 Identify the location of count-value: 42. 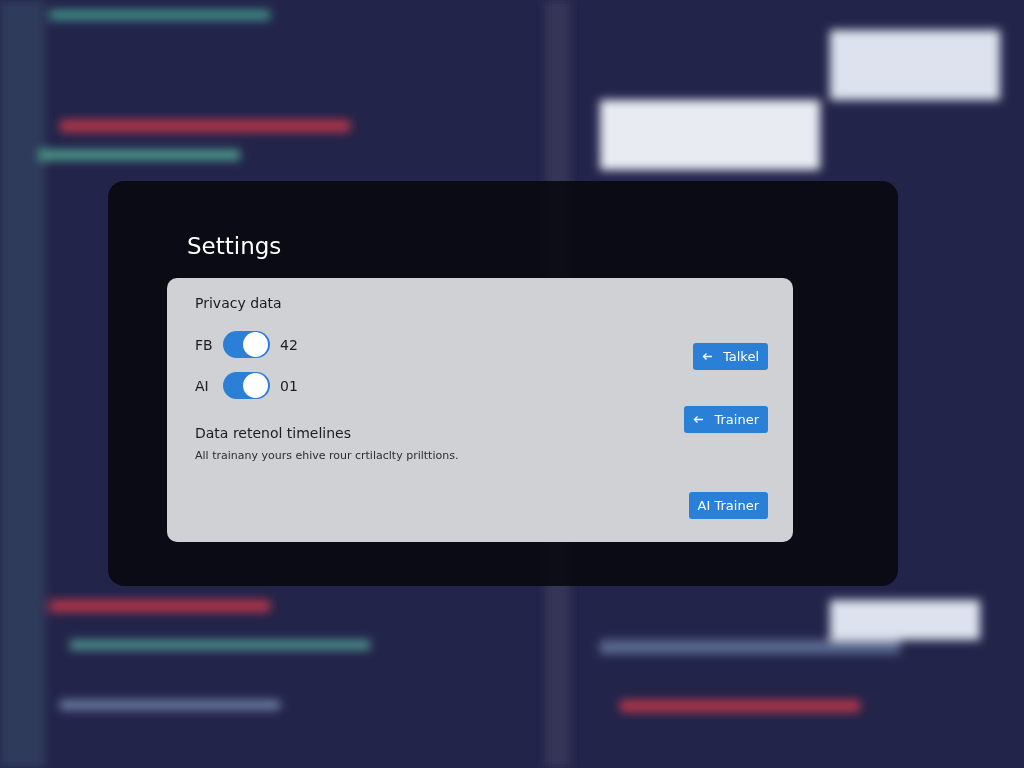
(289, 344).